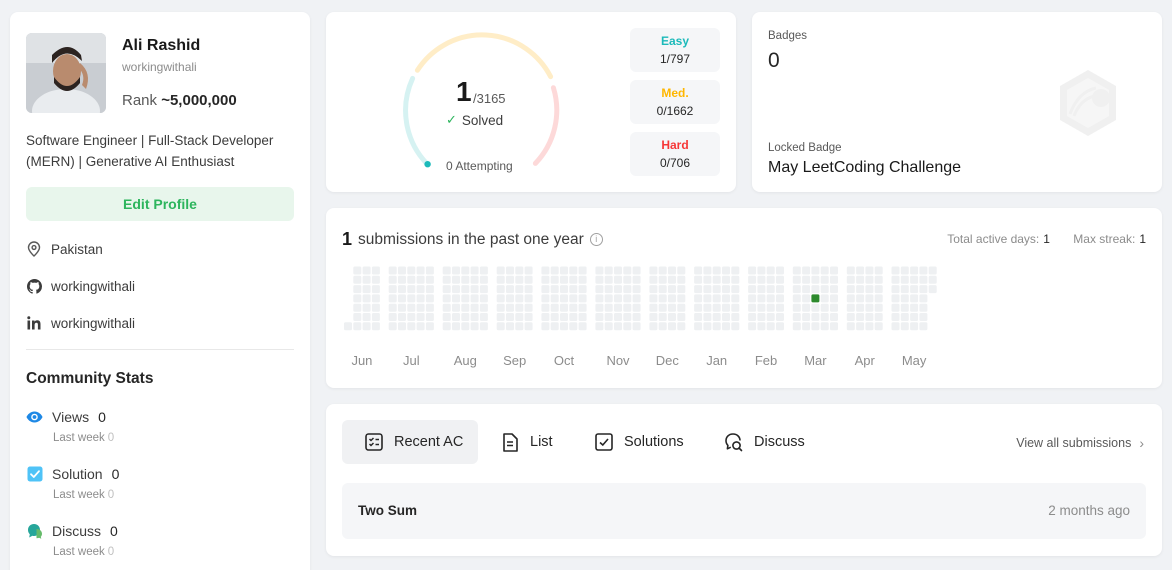  I want to click on github-row: workingwithali, so click(80, 286).